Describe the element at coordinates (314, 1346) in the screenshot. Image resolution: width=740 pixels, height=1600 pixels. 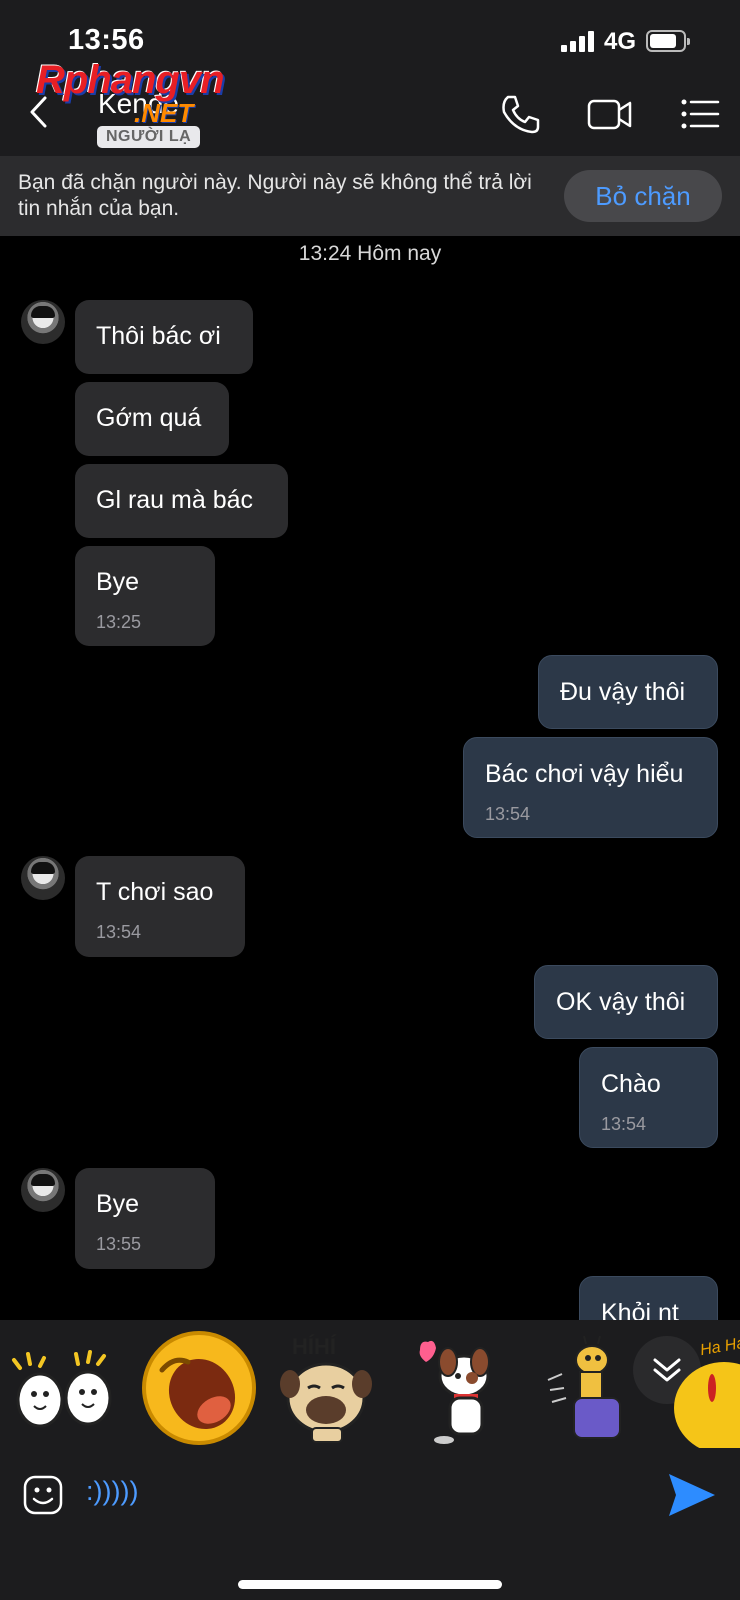
I see `sticker-caption: HÍHÍ` at that location.